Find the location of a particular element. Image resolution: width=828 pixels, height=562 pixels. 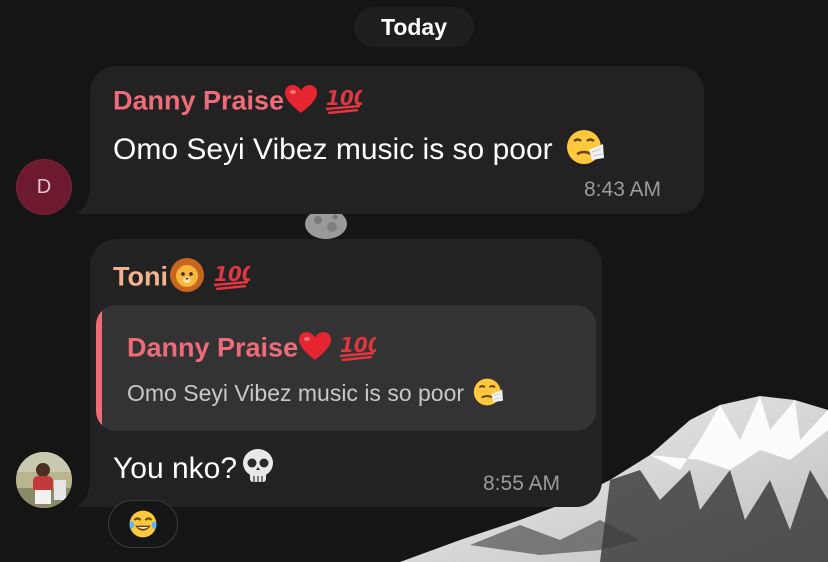

sender-name-text: Danny Praise is located at coordinates (199, 100).